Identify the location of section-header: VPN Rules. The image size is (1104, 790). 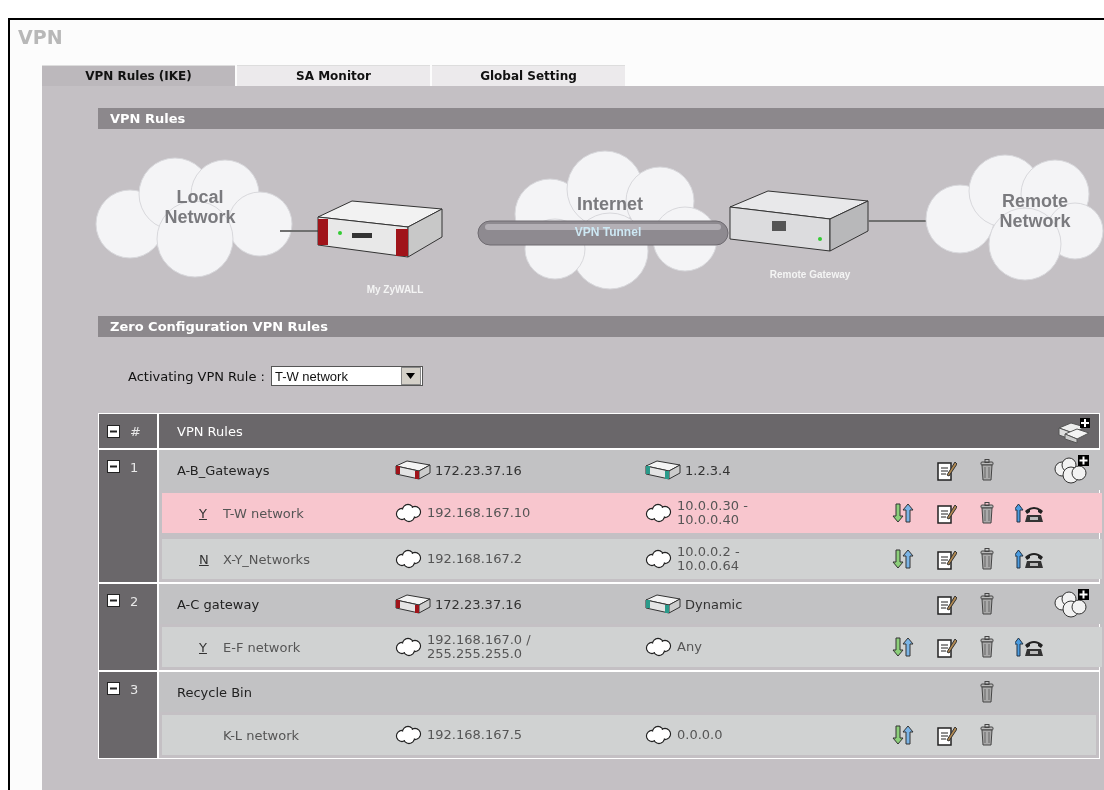
(601, 118).